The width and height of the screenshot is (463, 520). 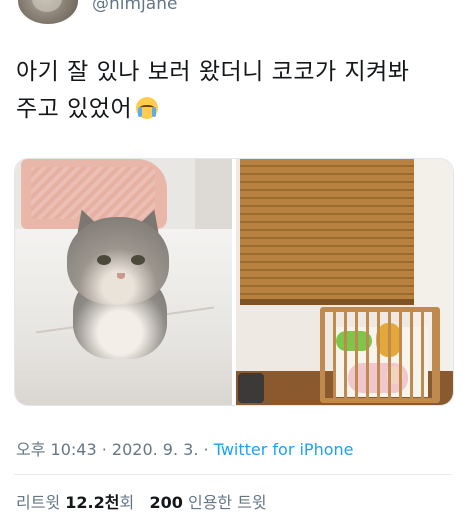 What do you see at coordinates (380, 355) in the screenshot?
I see `wooden-crib` at bounding box center [380, 355].